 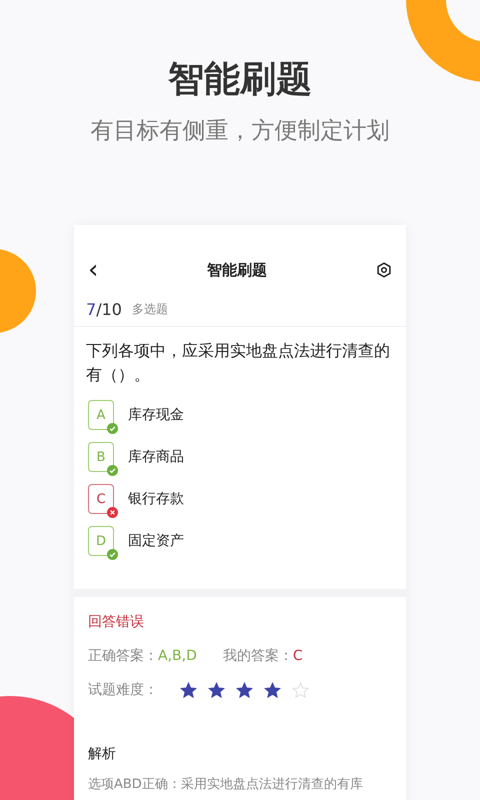 I want to click on question-total: /10, so click(x=109, y=309).